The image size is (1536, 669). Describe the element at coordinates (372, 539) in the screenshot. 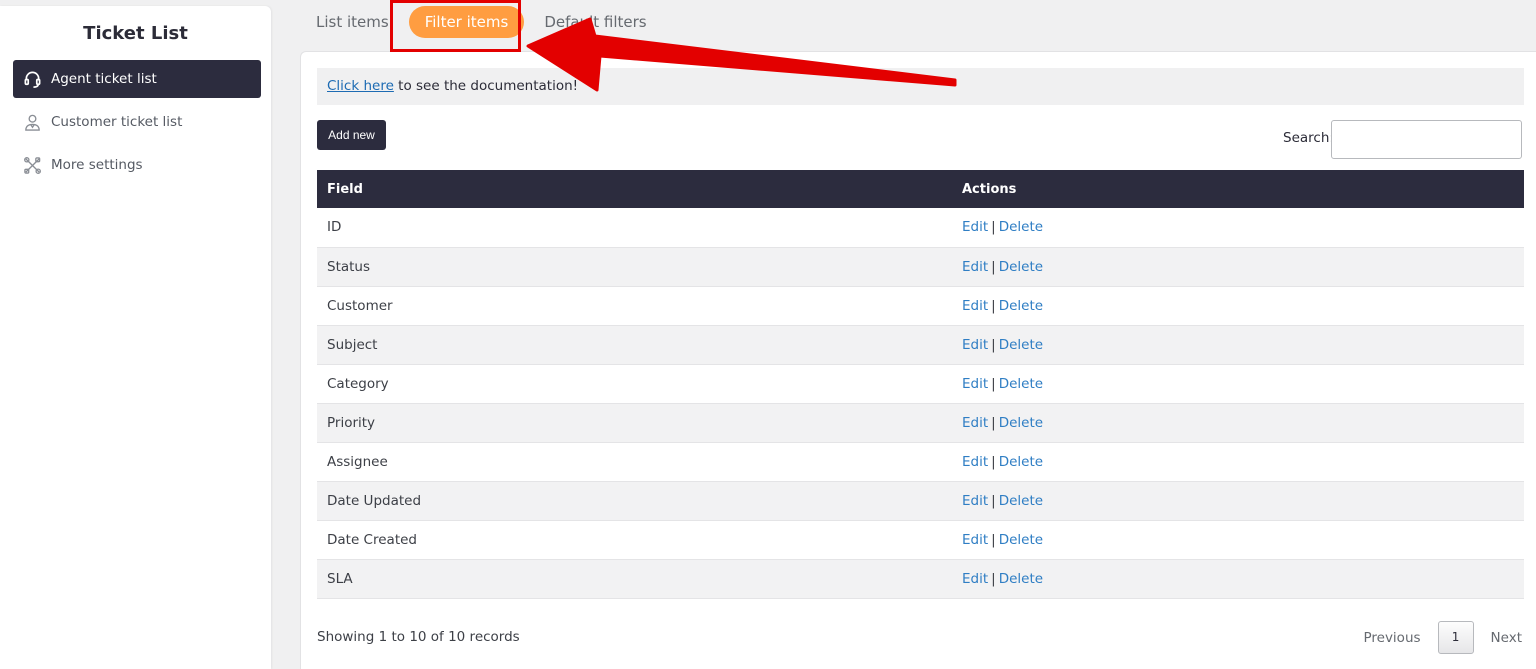

I see `field-cell: Date Created` at that location.